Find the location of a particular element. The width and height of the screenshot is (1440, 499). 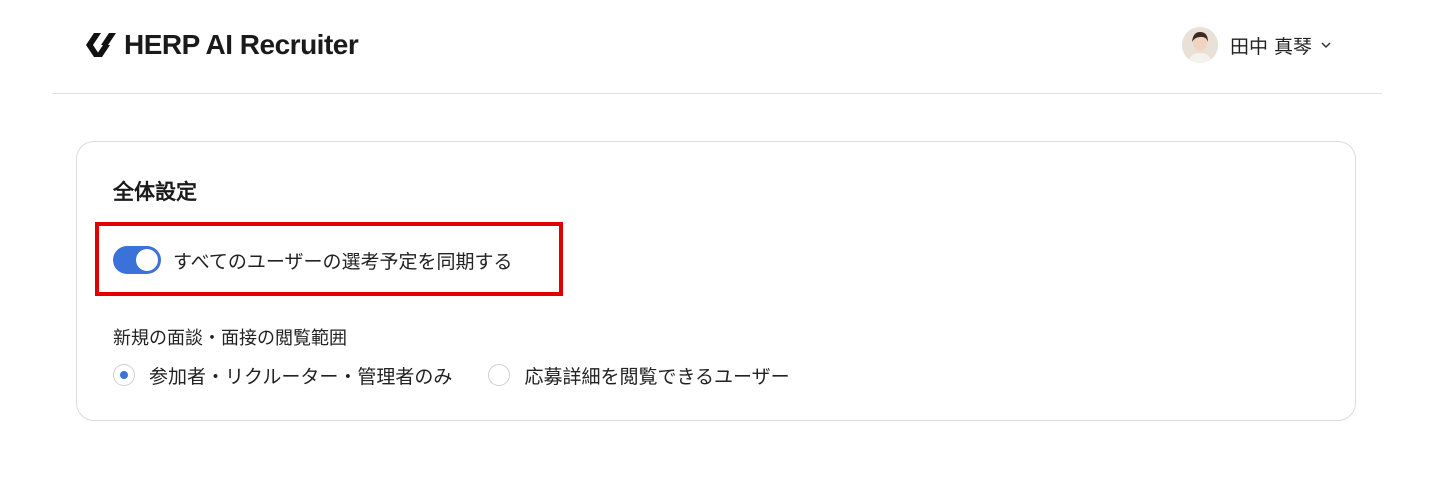

radio-label: 参加者・リクルーター・管理者のみ is located at coordinates (301, 376).